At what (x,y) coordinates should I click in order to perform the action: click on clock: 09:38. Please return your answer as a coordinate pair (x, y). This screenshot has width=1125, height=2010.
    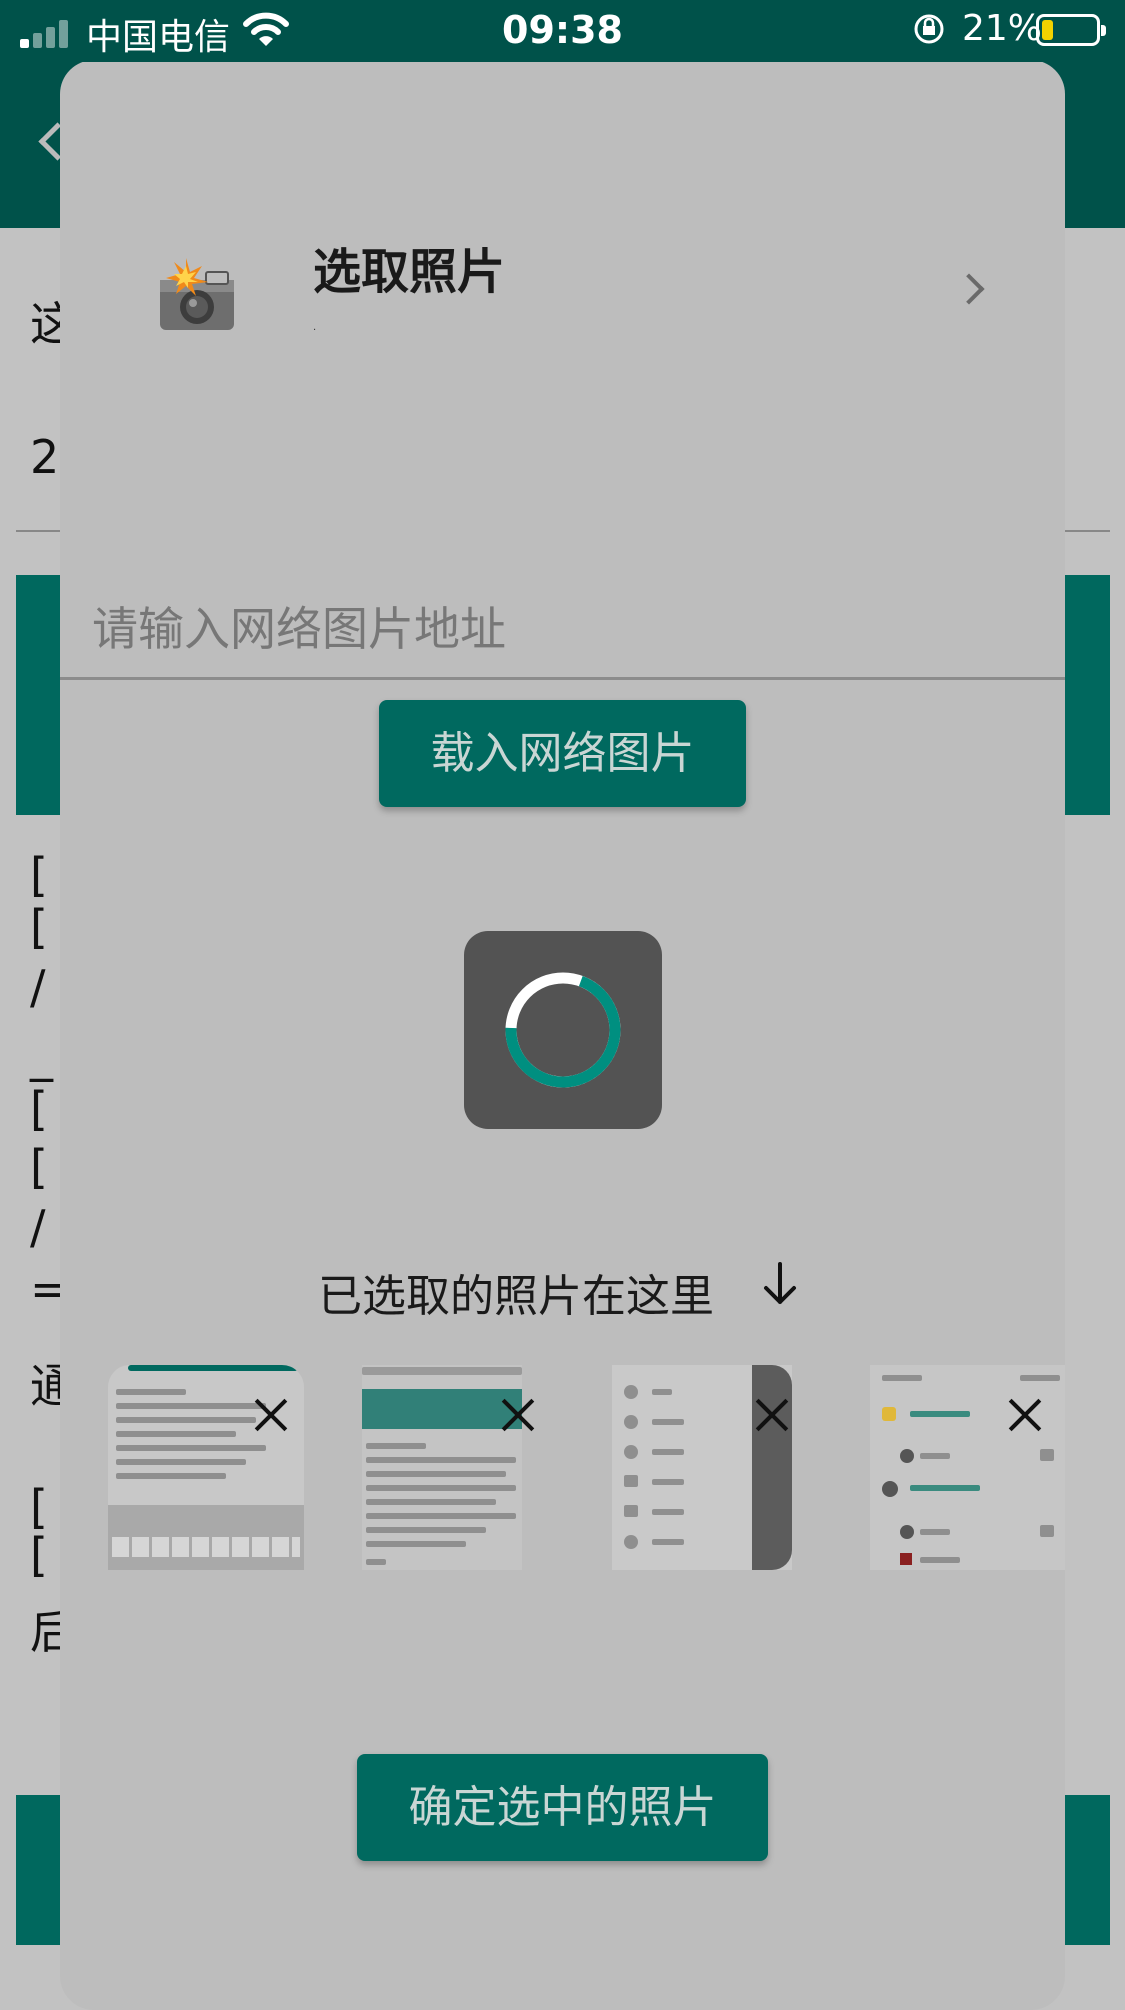
    Looking at the image, I should click on (562, 30).